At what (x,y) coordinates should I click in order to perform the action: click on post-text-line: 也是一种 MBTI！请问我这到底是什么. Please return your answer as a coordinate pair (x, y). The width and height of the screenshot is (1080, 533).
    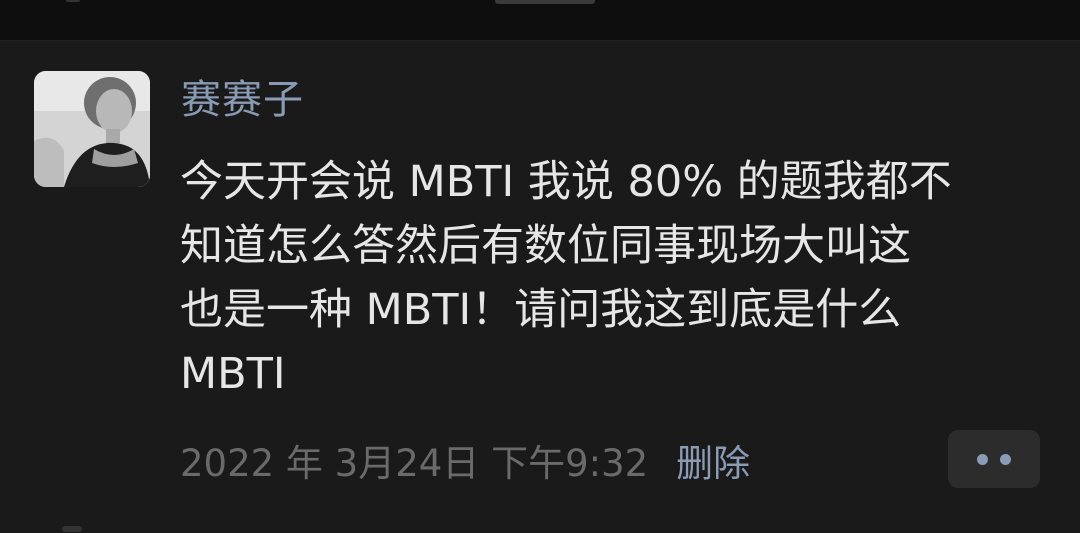
    Looking at the image, I should click on (541, 310).